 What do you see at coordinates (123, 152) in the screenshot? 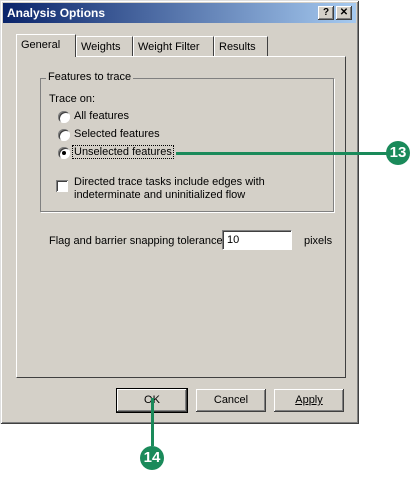
I see `radio-unselected-features-label: Unselected features` at bounding box center [123, 152].